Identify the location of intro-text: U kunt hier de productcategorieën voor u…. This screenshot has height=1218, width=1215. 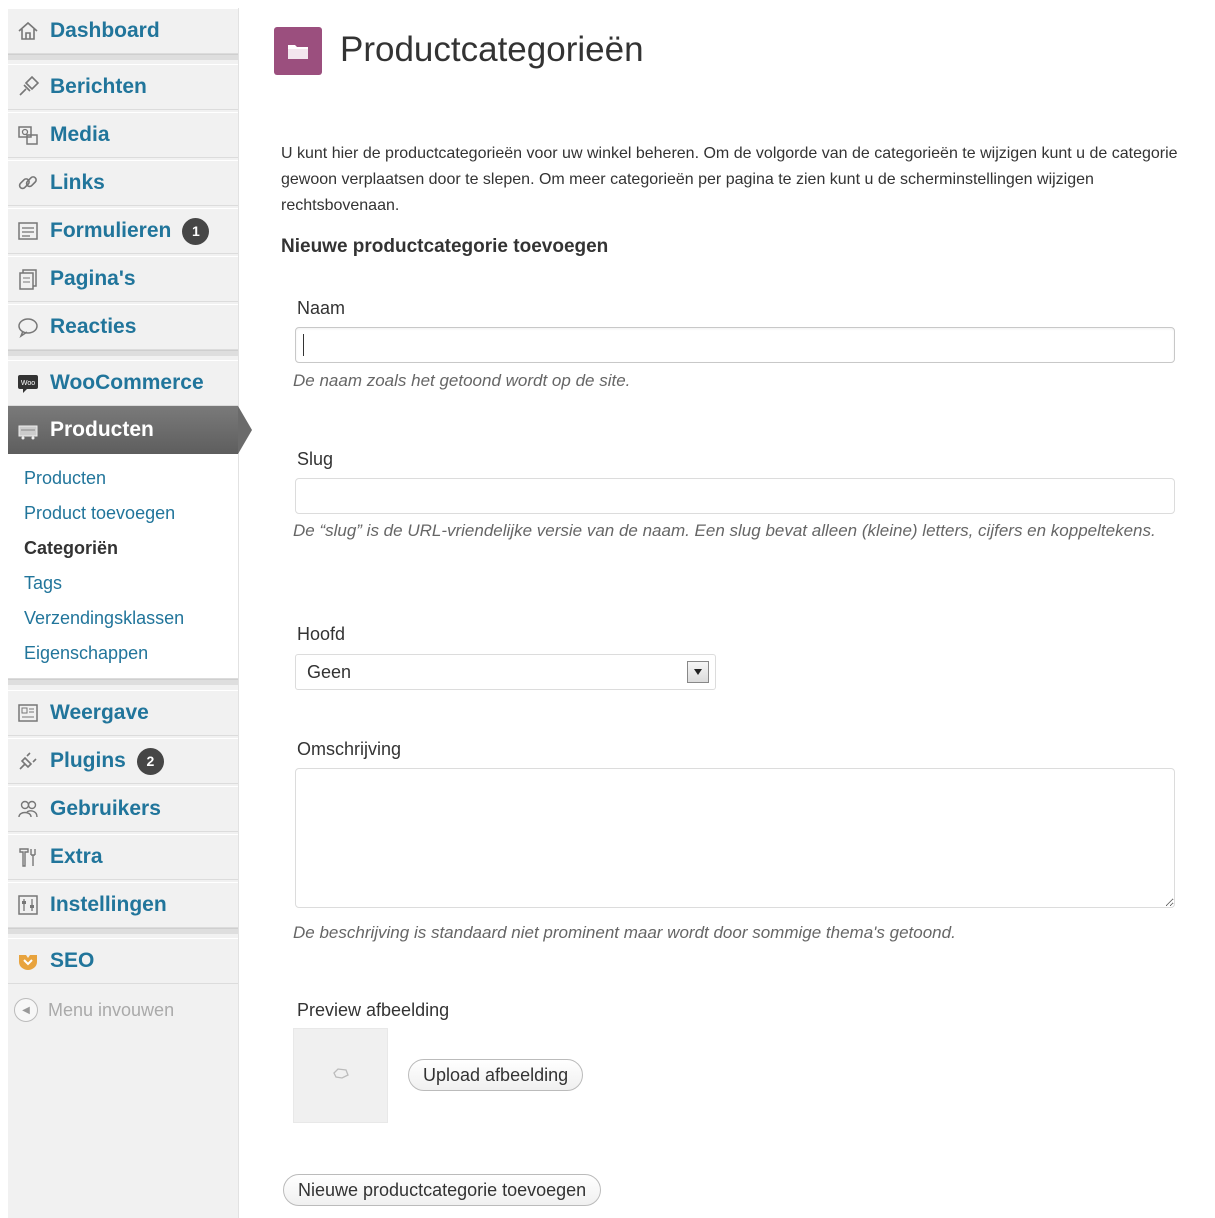
(729, 179).